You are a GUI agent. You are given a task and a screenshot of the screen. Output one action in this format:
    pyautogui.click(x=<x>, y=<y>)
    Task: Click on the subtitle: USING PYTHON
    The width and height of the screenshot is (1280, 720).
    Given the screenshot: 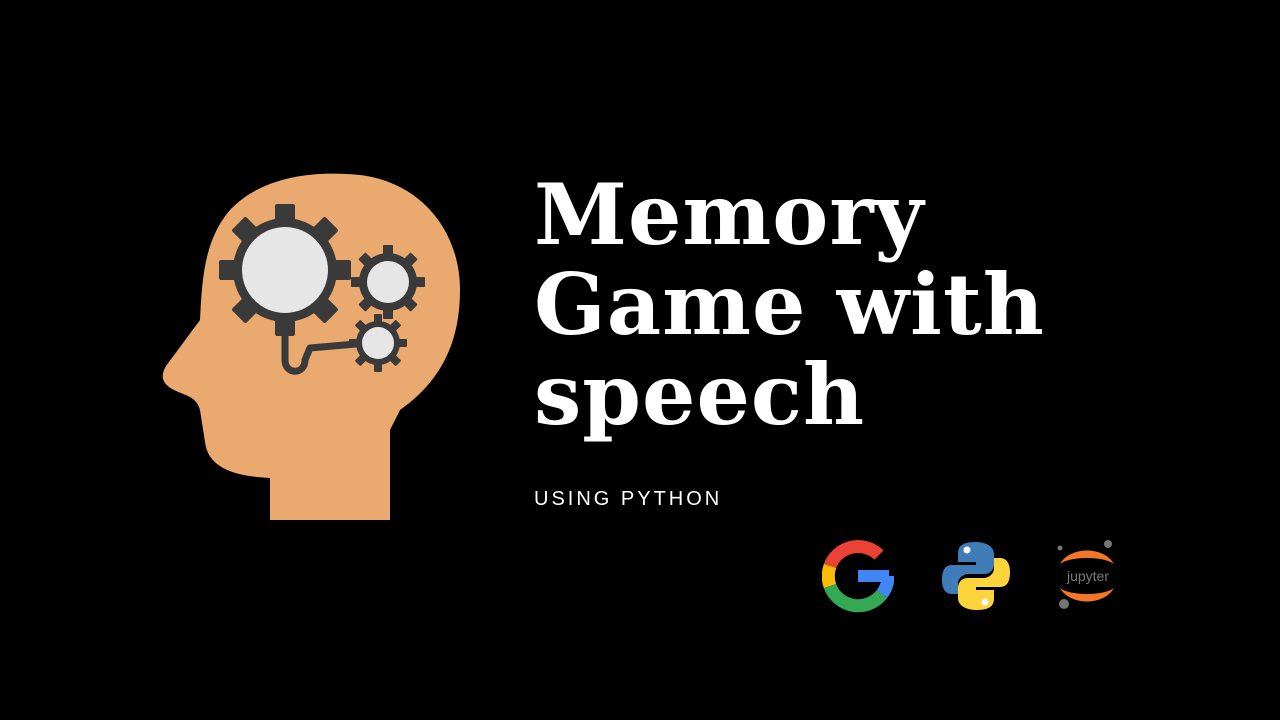 What is the action you would take?
    pyautogui.click(x=628, y=499)
    